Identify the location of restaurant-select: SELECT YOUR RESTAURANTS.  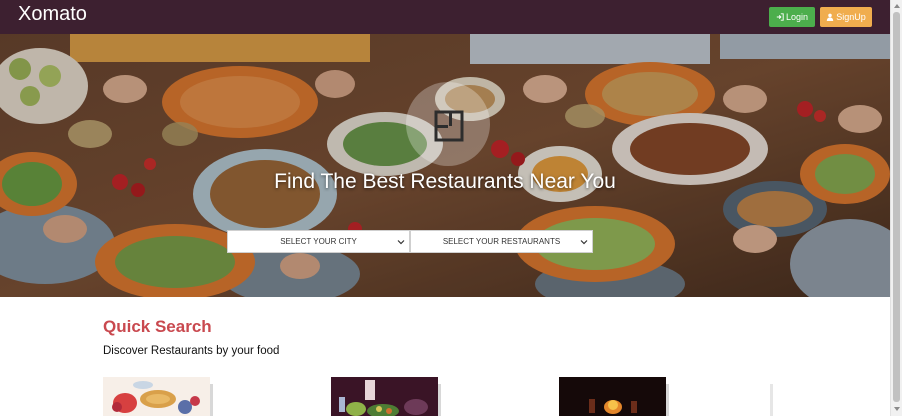
(501, 241).